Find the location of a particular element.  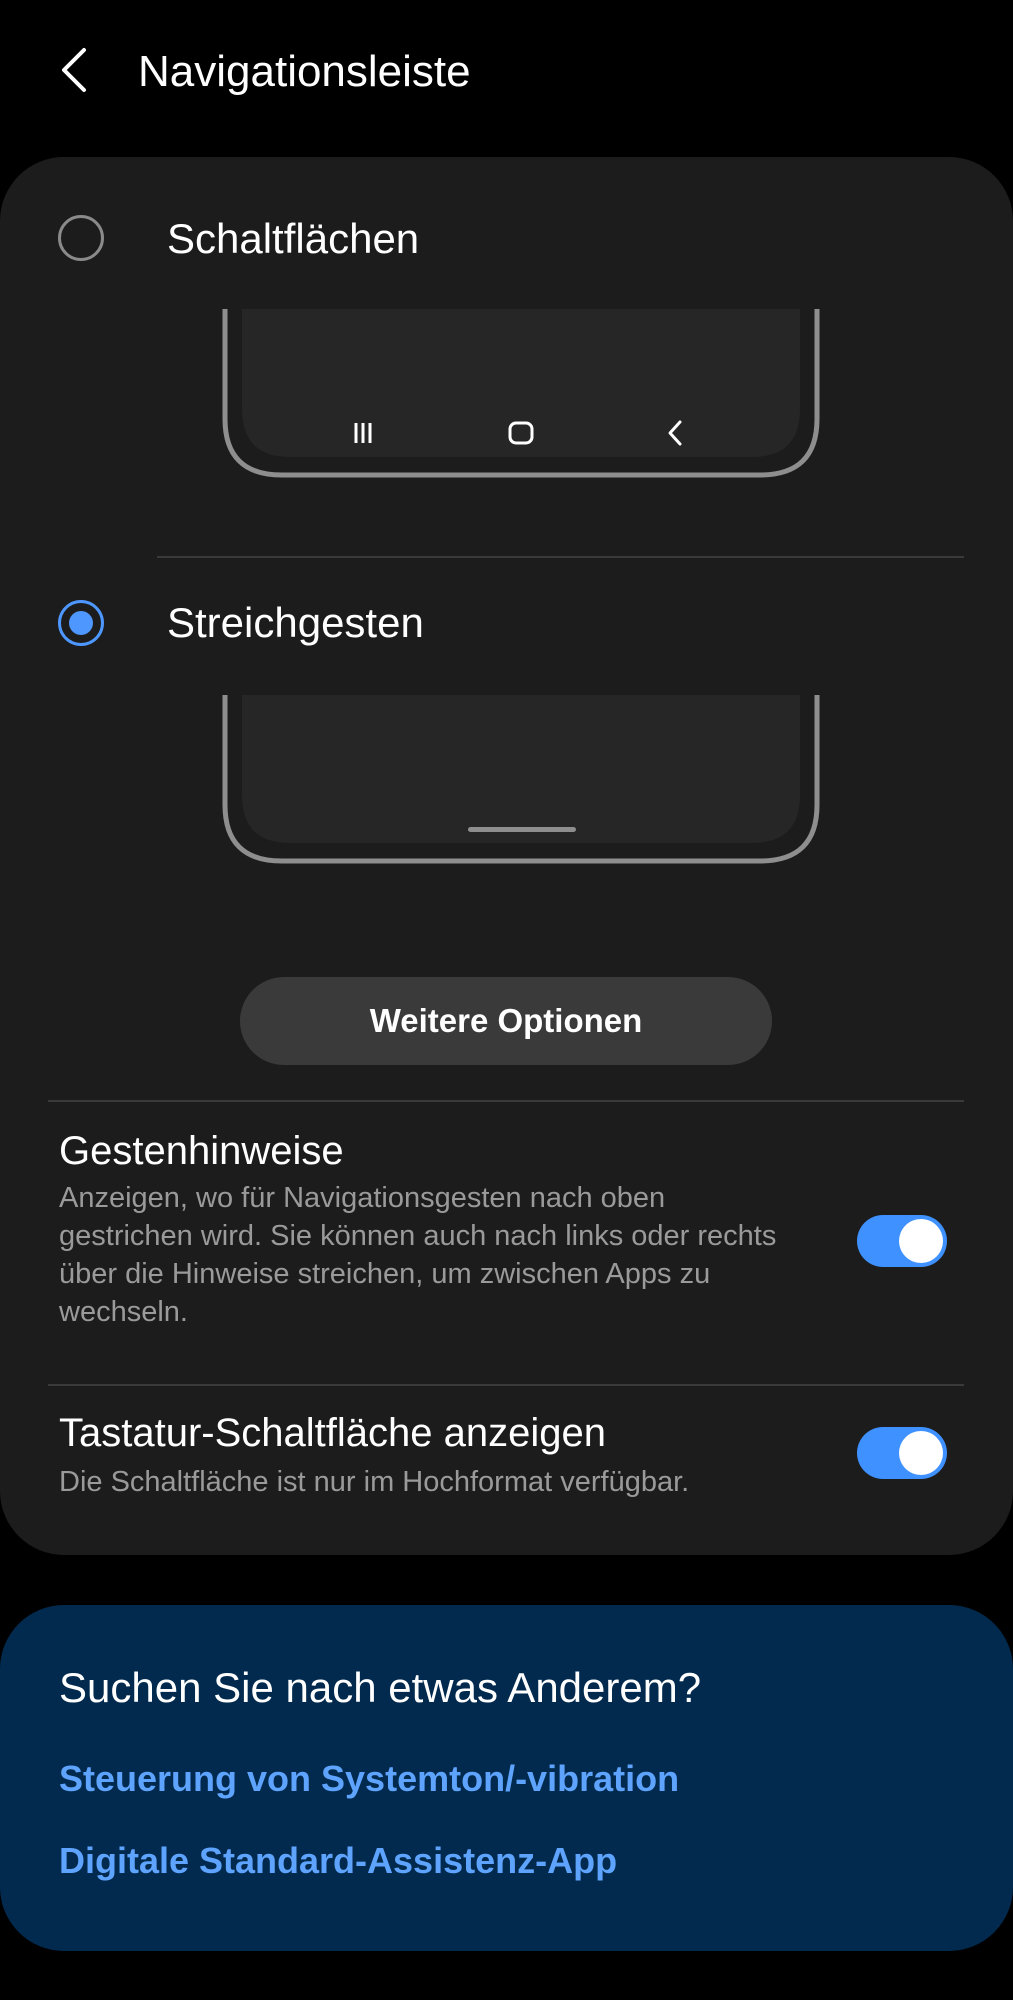

gestures-preview is located at coordinates (521, 780).